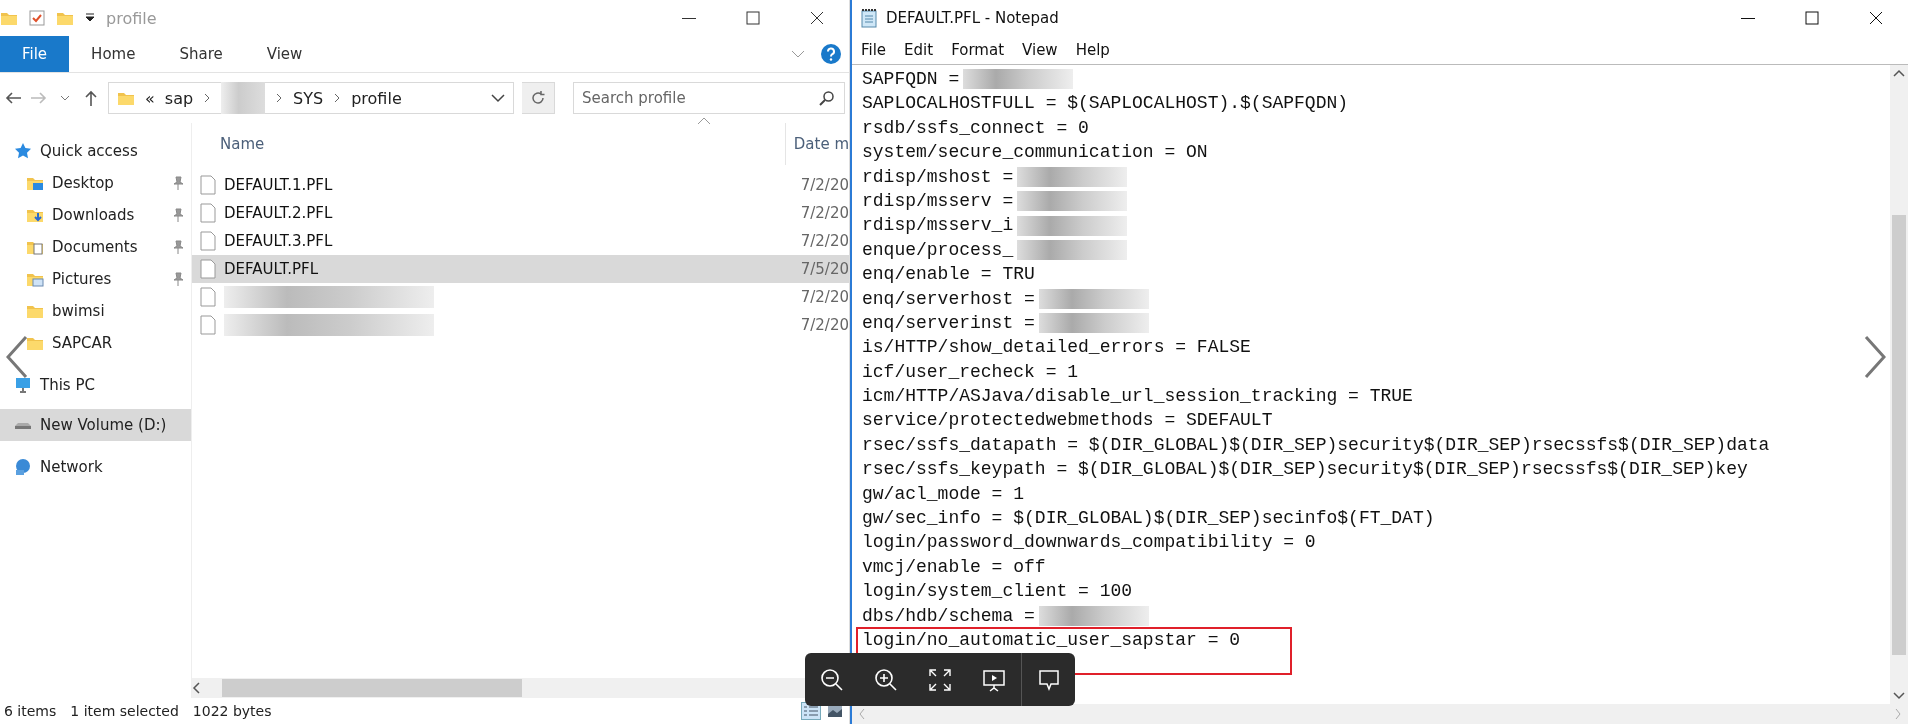 The width and height of the screenshot is (1908, 724). What do you see at coordinates (1056, 348) in the screenshot?
I see `text-line: is/HTTP/show_detailed_errors = FALSE` at bounding box center [1056, 348].